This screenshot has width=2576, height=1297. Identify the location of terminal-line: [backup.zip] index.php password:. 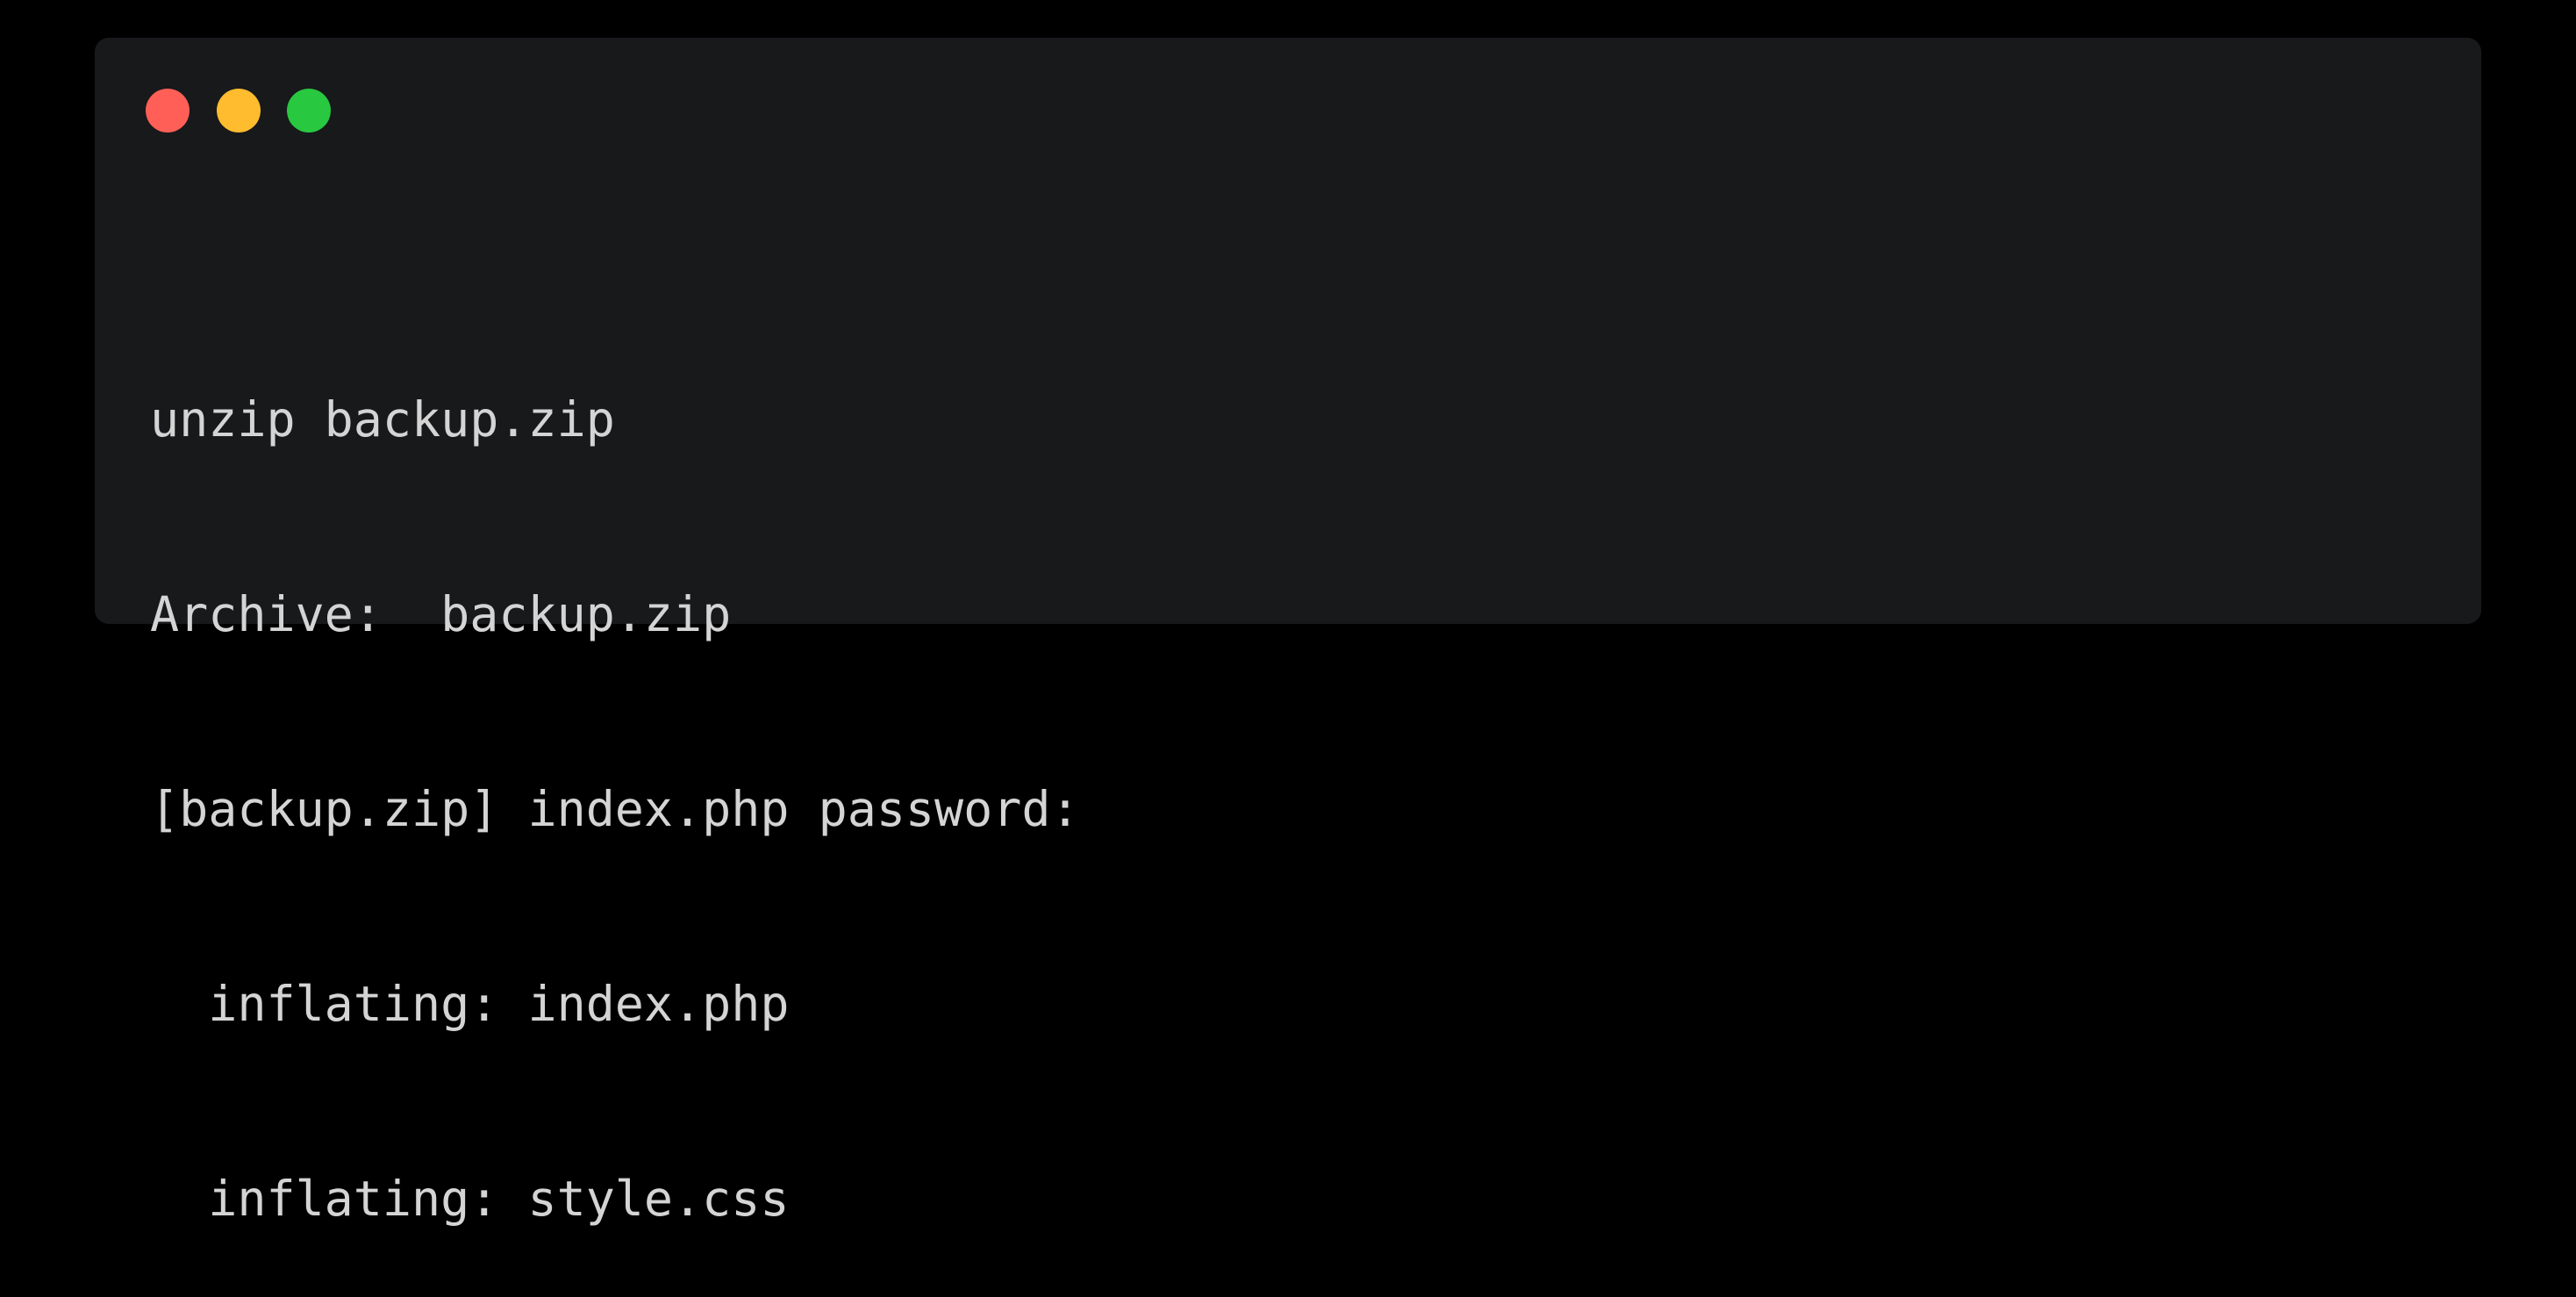
(615, 809).